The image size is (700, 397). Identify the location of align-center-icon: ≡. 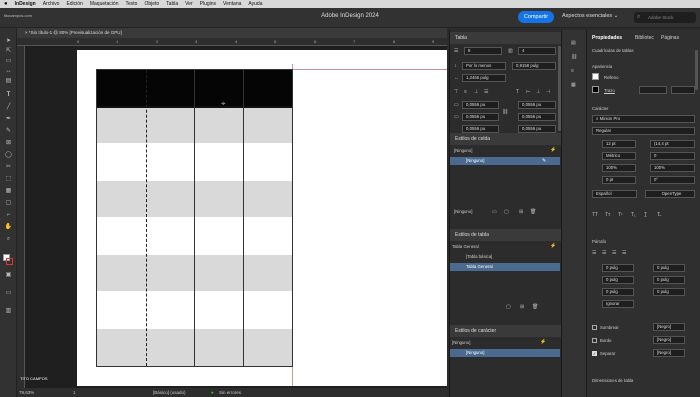
(465, 92).